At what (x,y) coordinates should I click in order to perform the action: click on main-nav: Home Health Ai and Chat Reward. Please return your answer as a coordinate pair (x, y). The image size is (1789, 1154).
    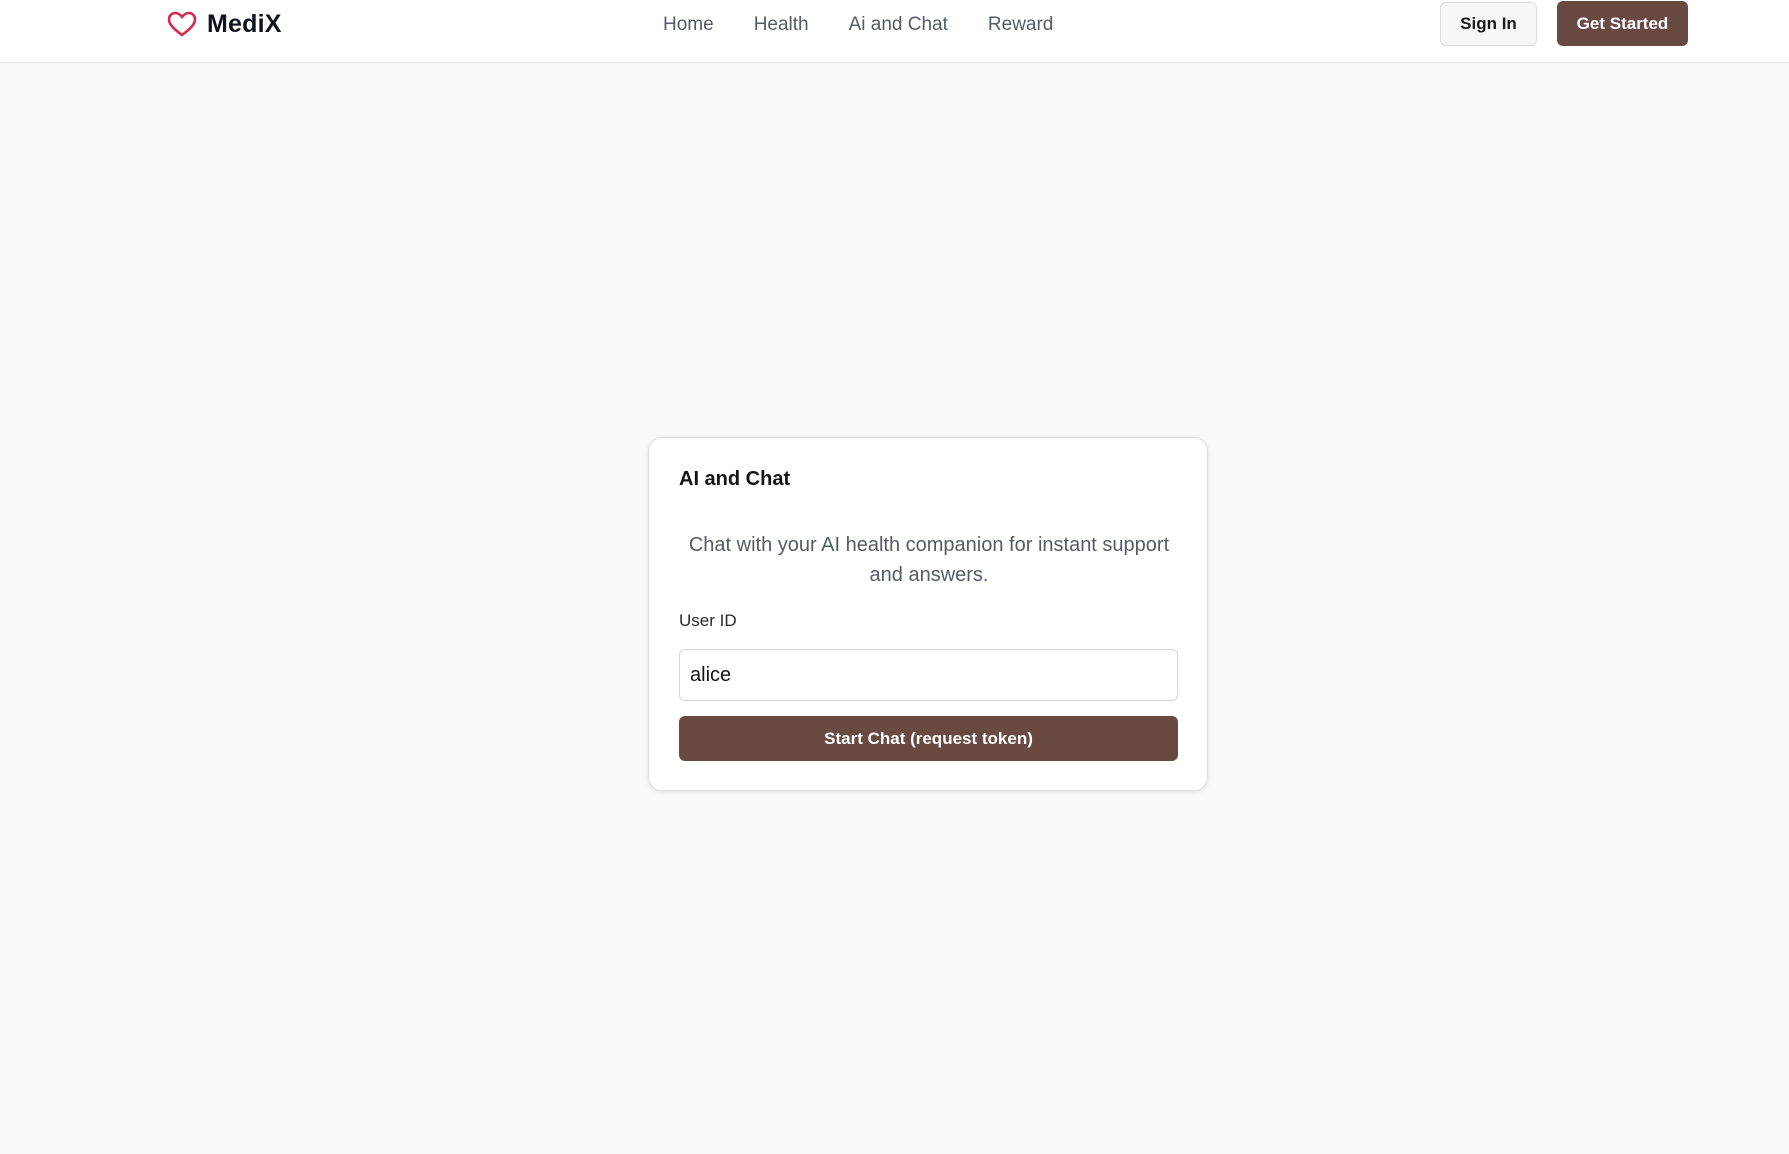
    Looking at the image, I should click on (858, 25).